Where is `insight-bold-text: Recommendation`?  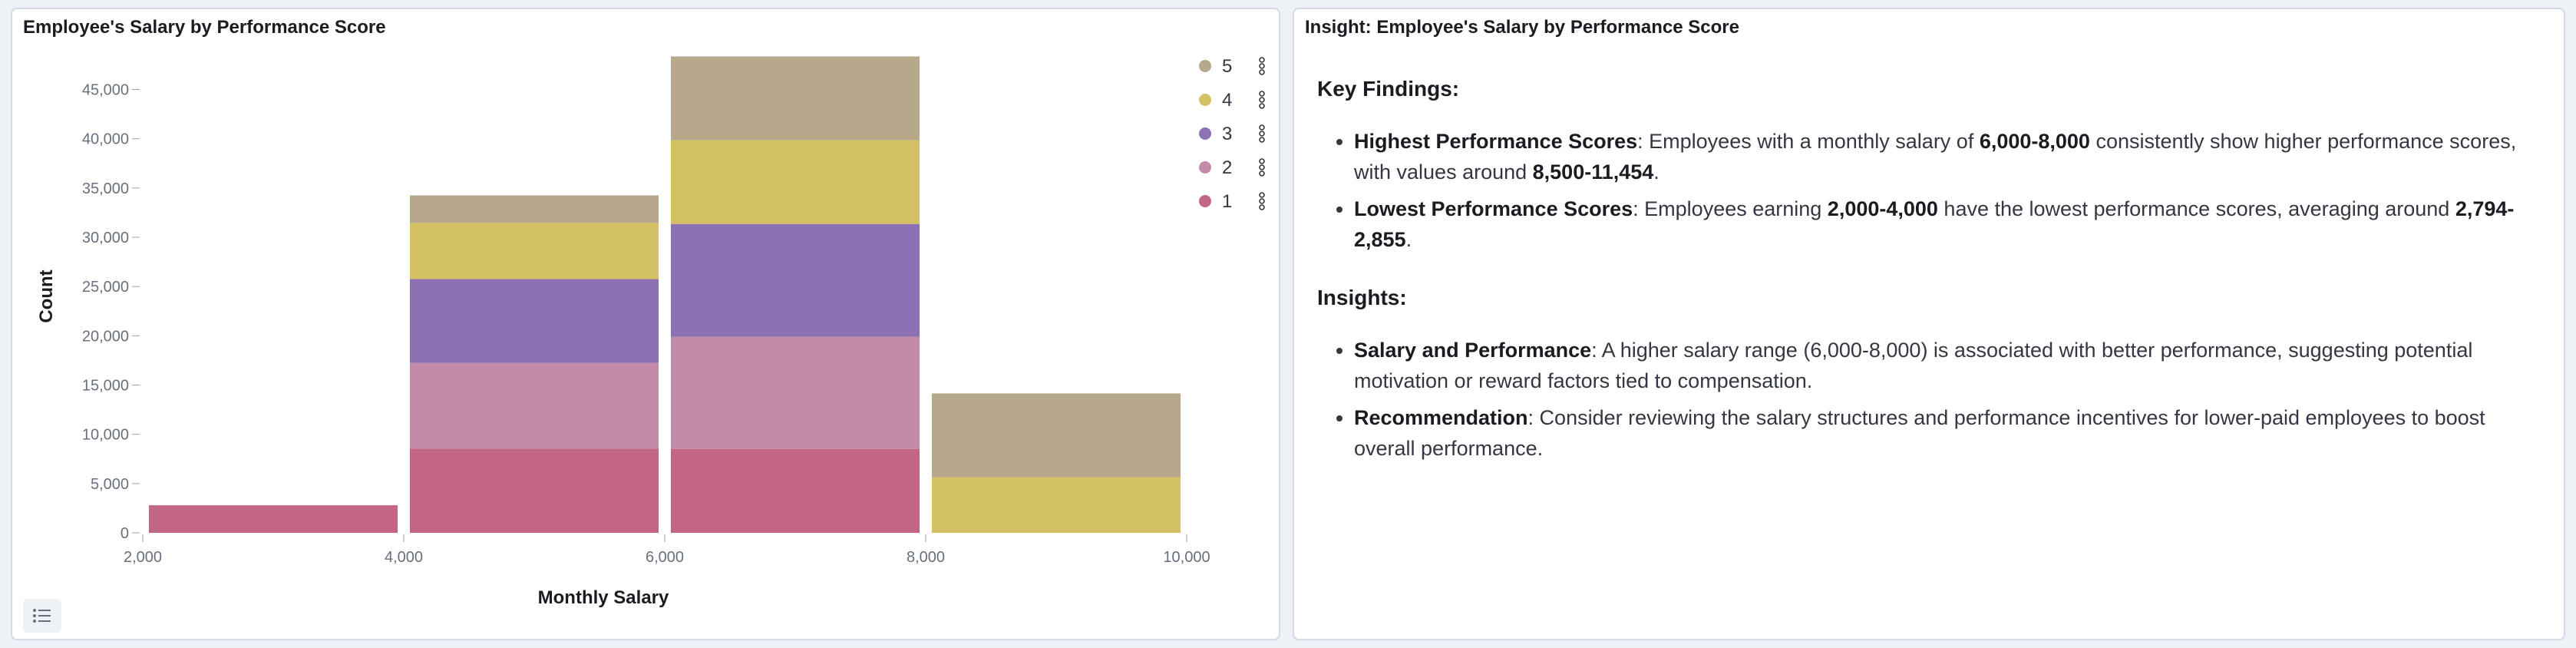
insight-bold-text: Recommendation is located at coordinates (1441, 417).